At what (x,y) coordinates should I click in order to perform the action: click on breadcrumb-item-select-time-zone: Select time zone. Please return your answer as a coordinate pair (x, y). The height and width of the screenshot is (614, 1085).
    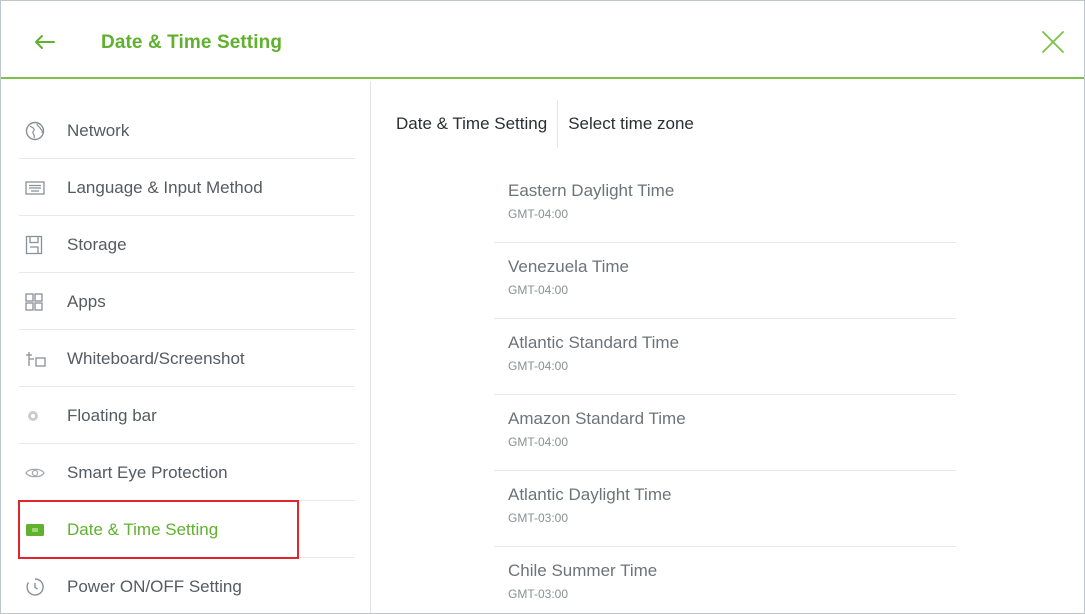
    Looking at the image, I should click on (631, 123).